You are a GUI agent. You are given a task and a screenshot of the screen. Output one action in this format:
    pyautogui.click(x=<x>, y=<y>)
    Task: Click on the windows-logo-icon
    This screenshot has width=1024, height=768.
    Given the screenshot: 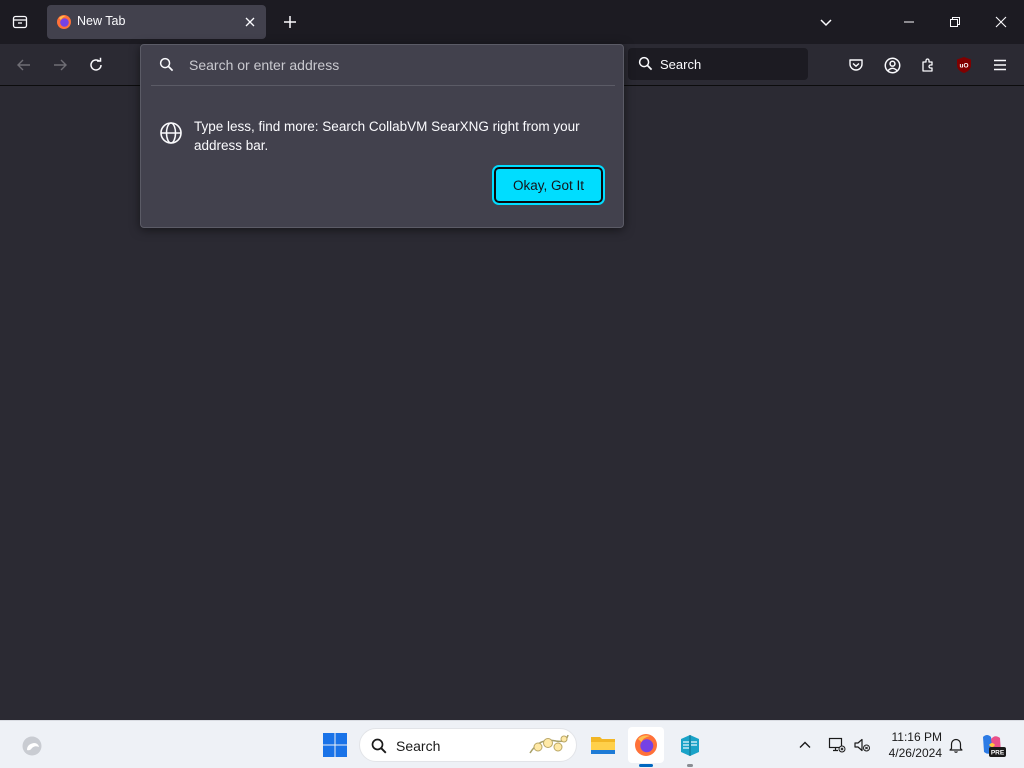 What is the action you would take?
    pyautogui.click(x=335, y=745)
    